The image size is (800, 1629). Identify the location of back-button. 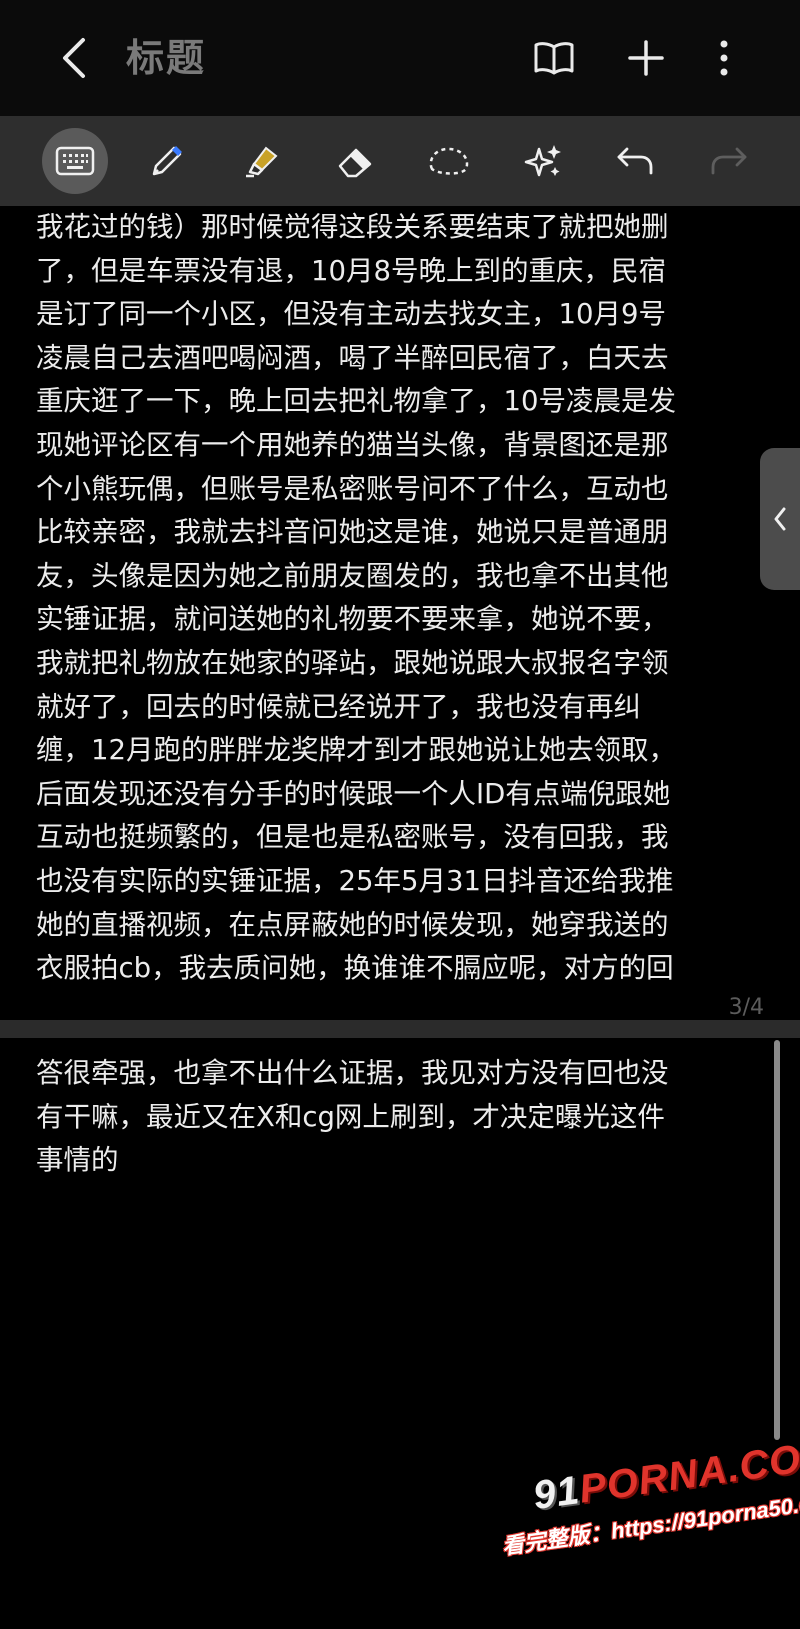
(74, 58).